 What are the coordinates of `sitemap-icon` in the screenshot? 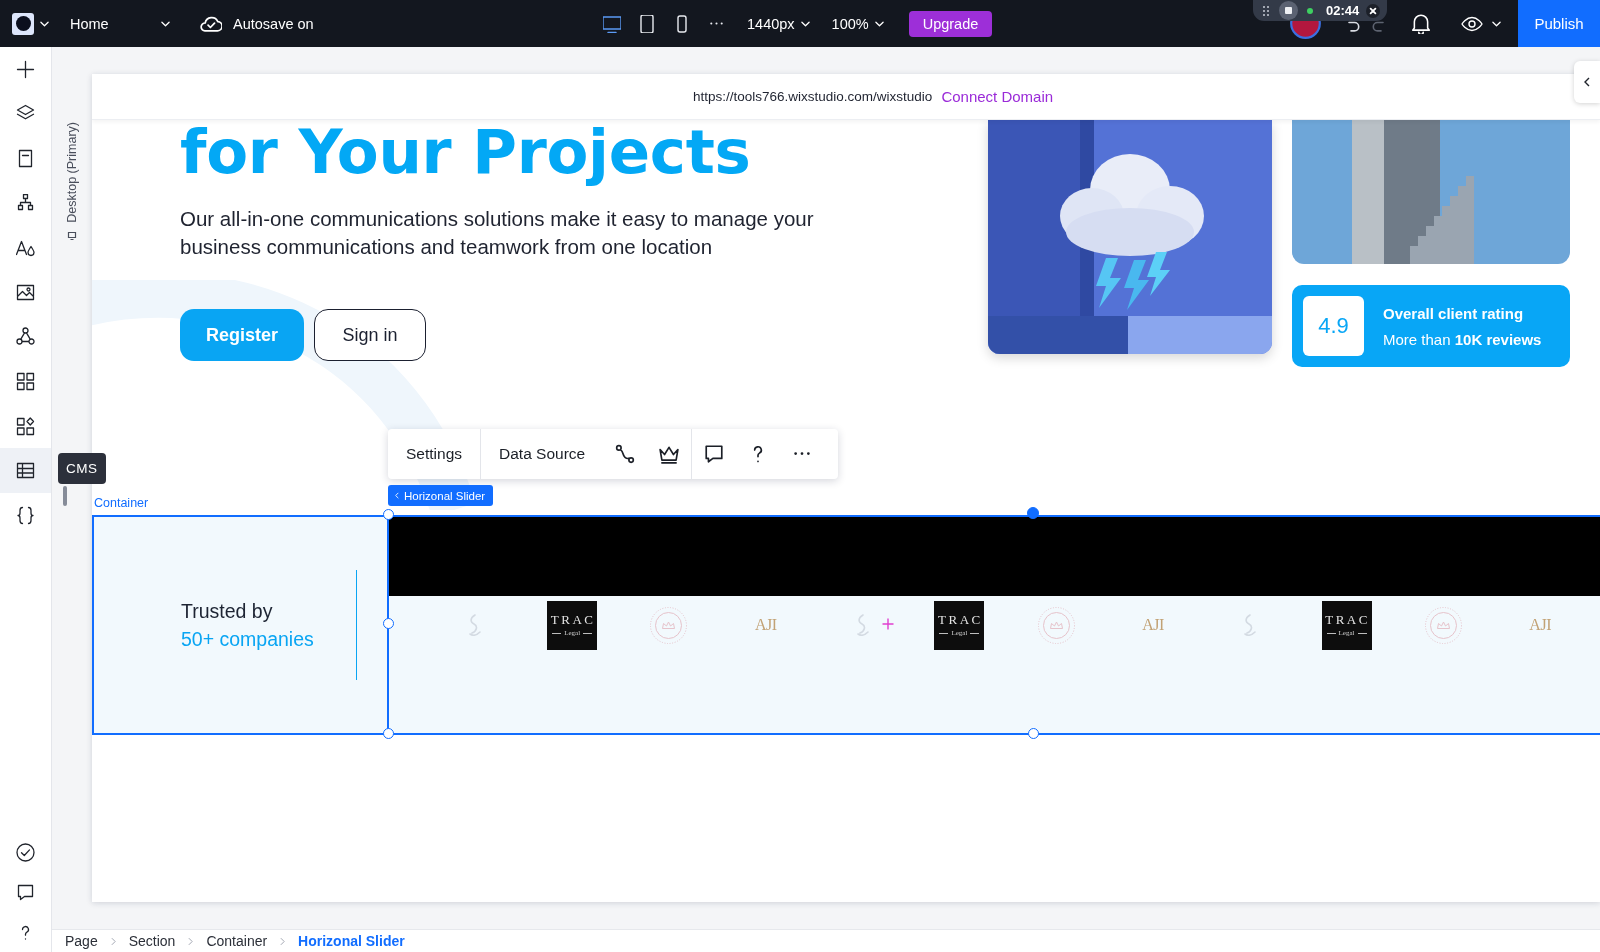 It's located at (25, 203).